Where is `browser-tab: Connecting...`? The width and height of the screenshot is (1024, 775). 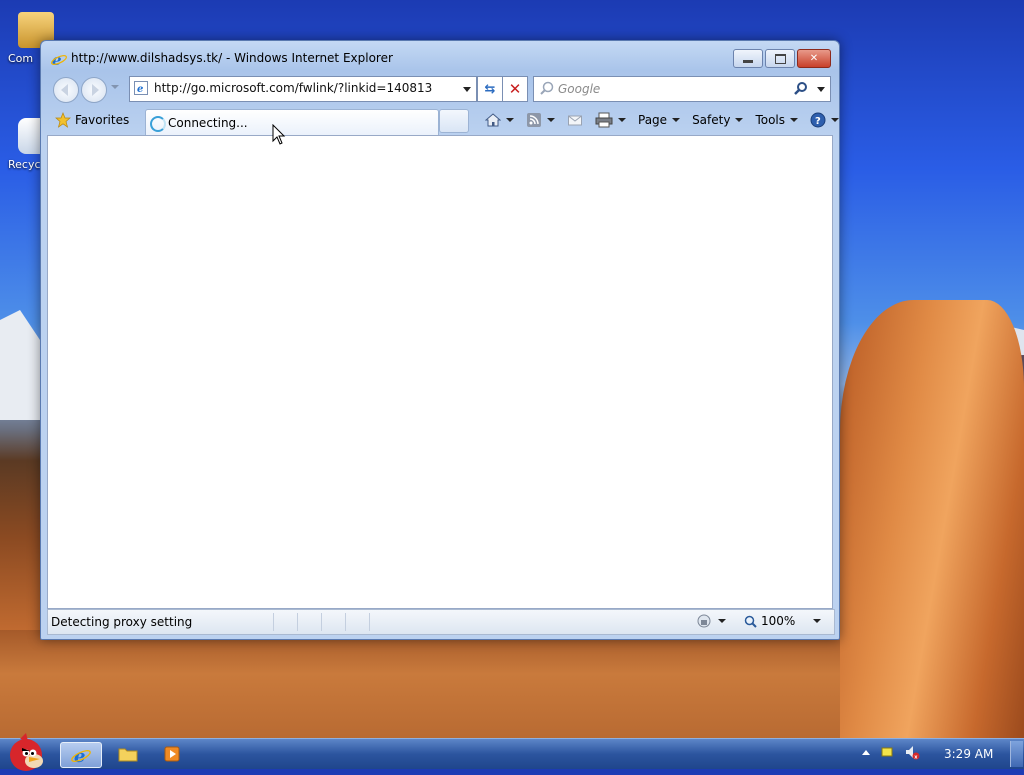
browser-tab: Connecting... is located at coordinates (292, 122).